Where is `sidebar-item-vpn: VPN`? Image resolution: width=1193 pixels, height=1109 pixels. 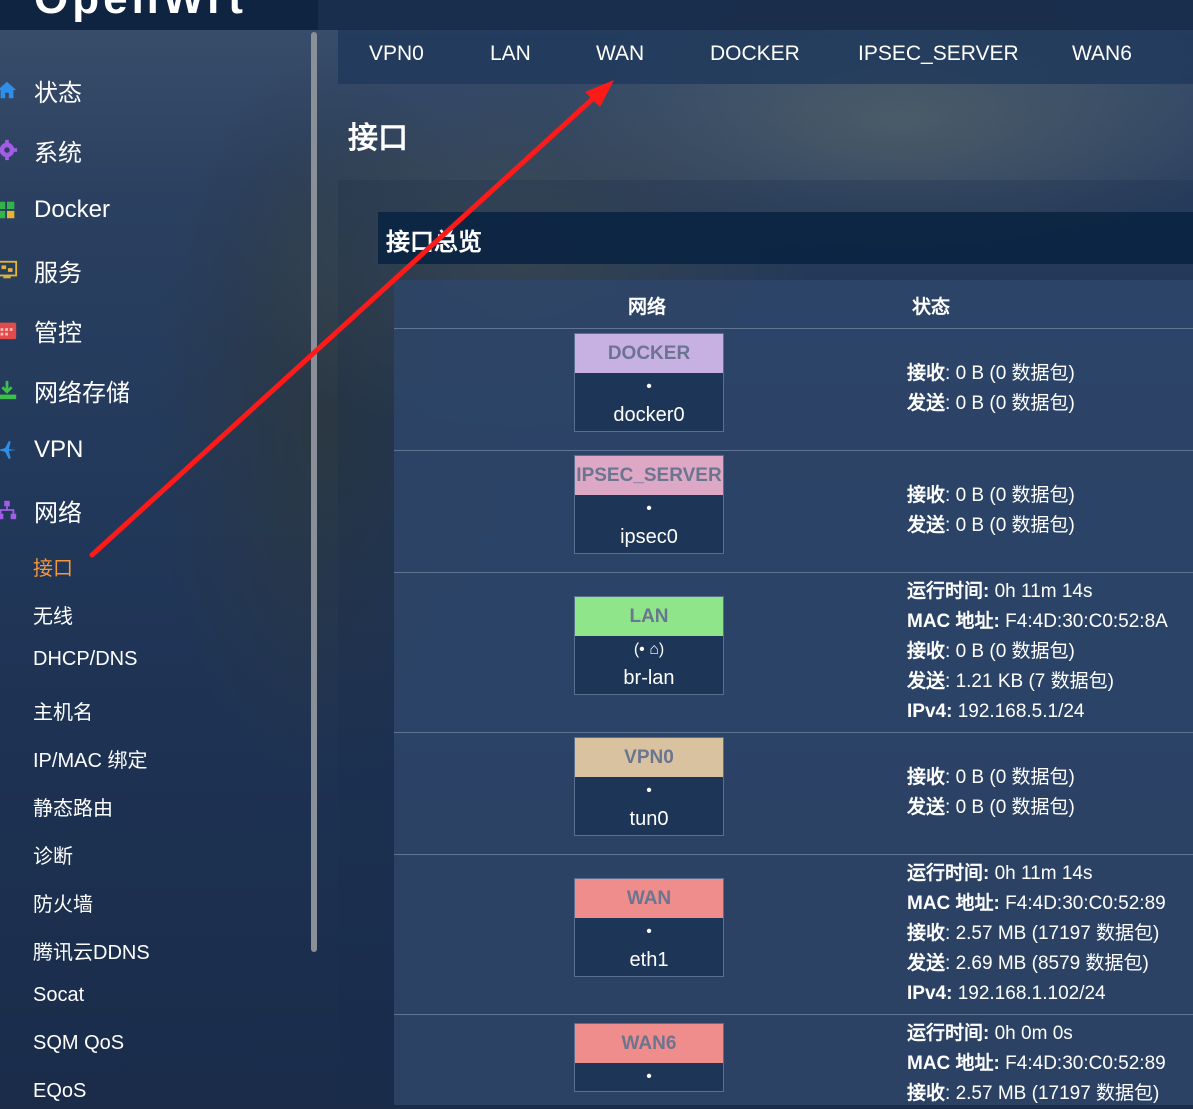 sidebar-item-vpn: VPN is located at coordinates (150, 450).